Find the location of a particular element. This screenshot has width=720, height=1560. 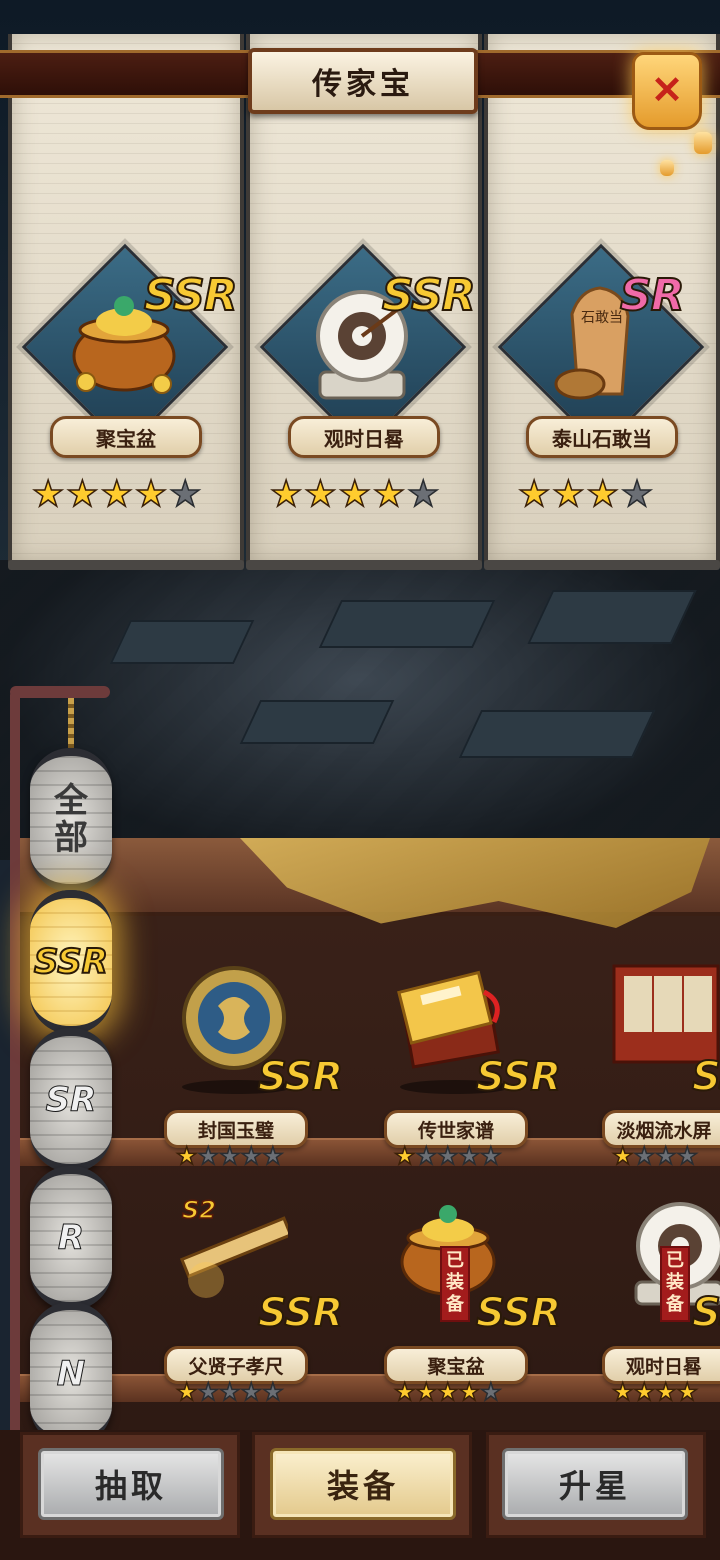

filter-label: SSR is located at coordinates (71, 962).